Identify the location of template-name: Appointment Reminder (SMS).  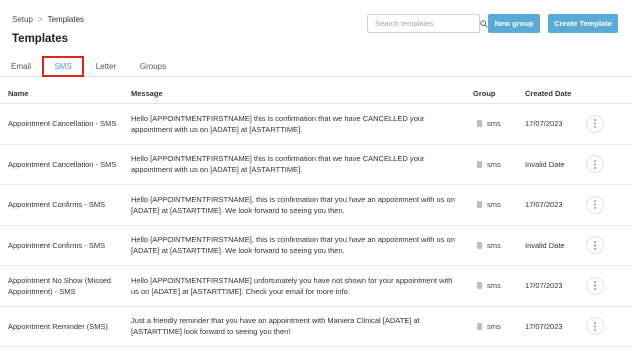
(65, 327).